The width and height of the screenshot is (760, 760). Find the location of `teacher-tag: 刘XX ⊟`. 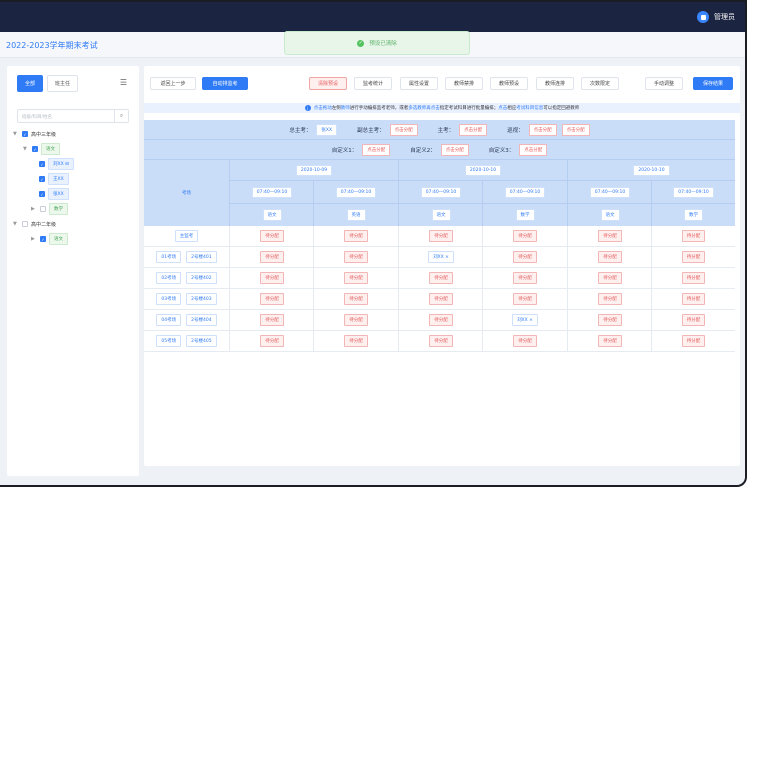

teacher-tag: 刘XX ⊟ is located at coordinates (61, 164).